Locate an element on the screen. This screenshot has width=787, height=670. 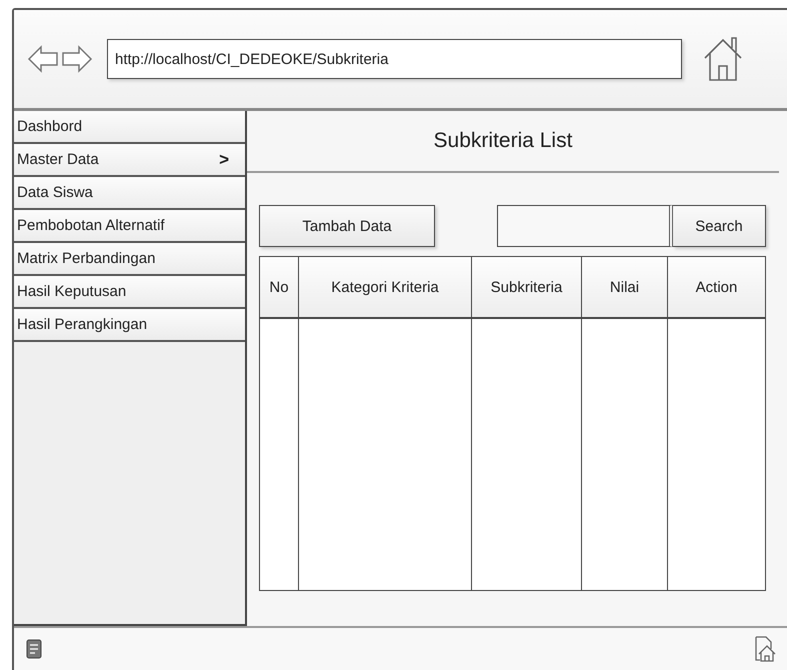
sidebar-item: Pembobotan Alternatif is located at coordinates (129, 226).